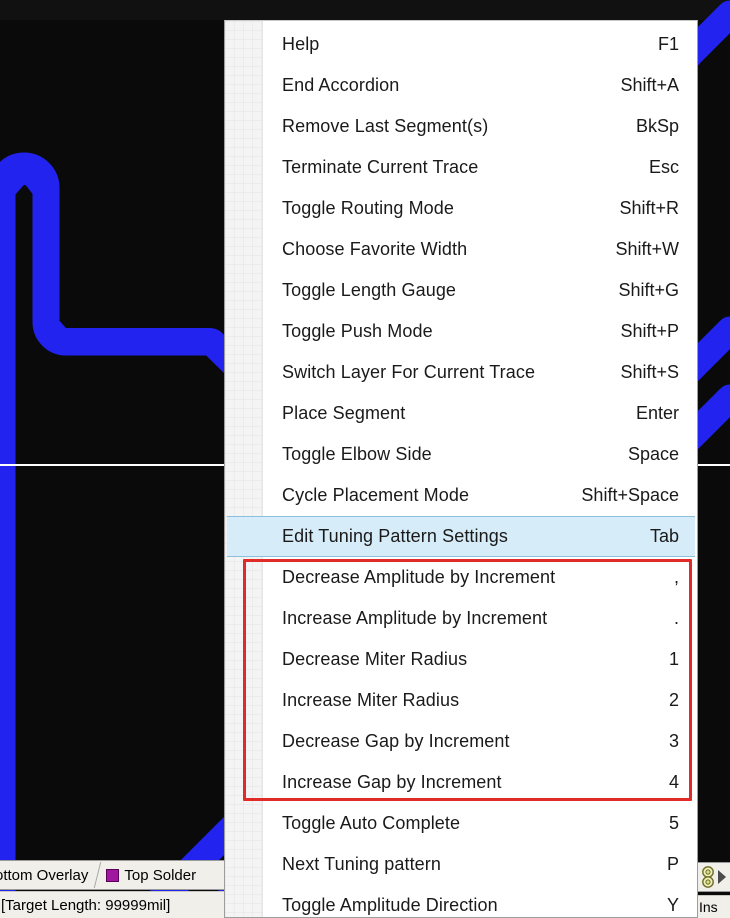  Describe the element at coordinates (361, 864) in the screenshot. I see `menu-item-label: Next Tuning pattern` at that location.